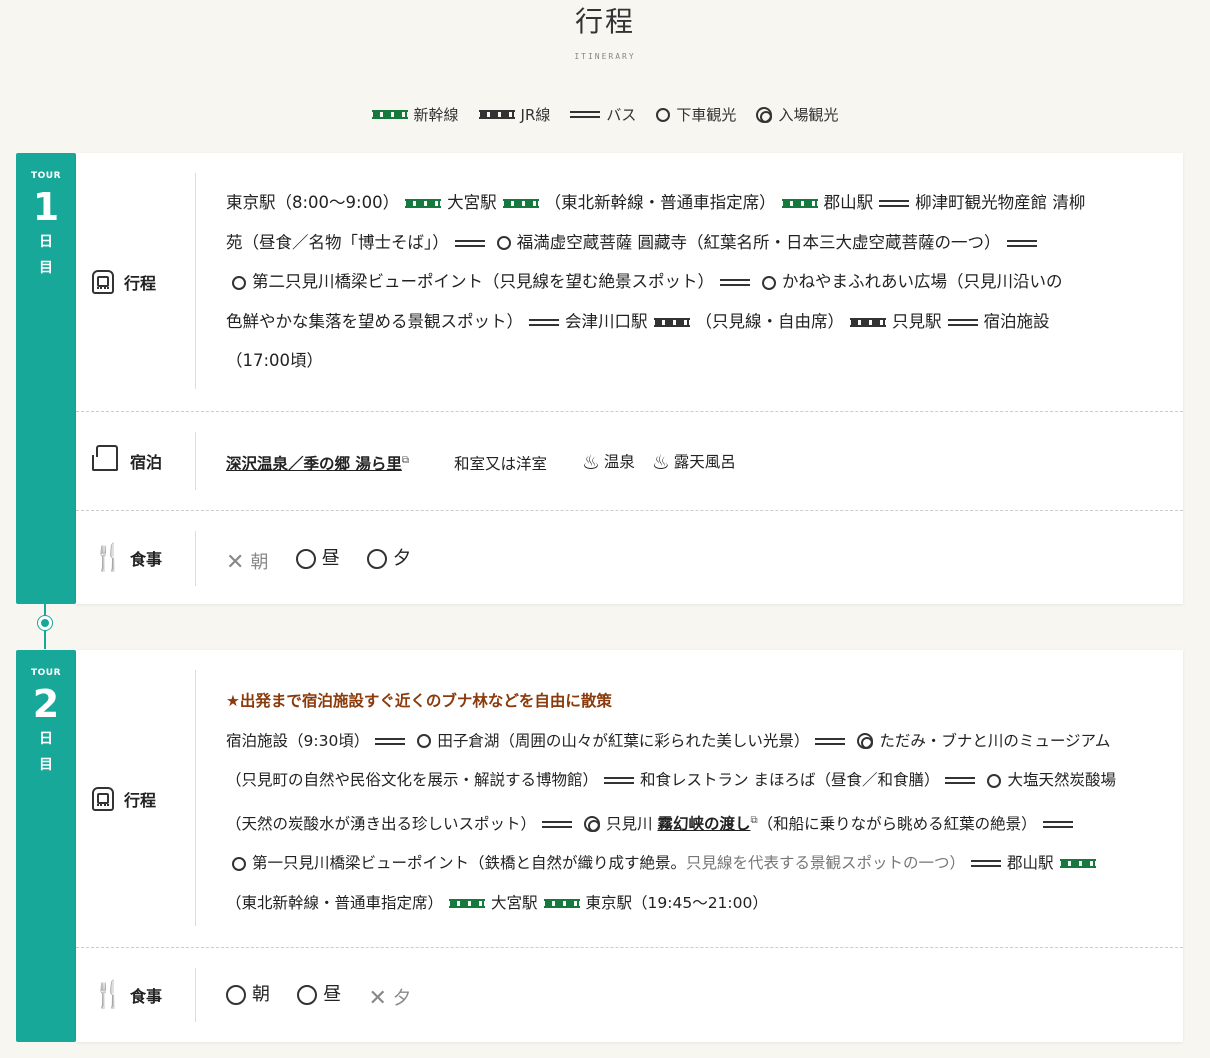 This screenshot has width=1210, height=1058. Describe the element at coordinates (694, 463) in the screenshot. I see `rotenburo-feature: ♨ 露天風呂` at that location.